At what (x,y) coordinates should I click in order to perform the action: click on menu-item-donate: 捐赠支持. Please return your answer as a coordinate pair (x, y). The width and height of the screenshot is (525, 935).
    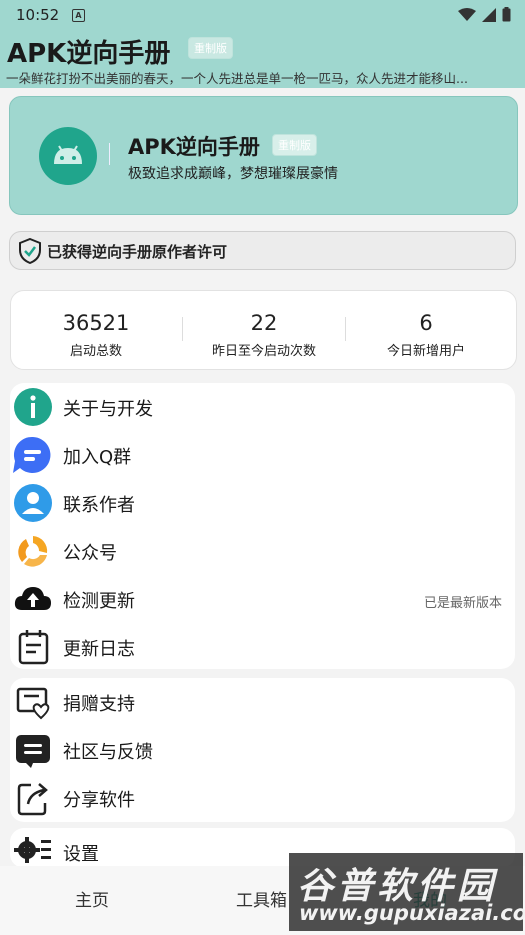
    Looking at the image, I should click on (262, 702).